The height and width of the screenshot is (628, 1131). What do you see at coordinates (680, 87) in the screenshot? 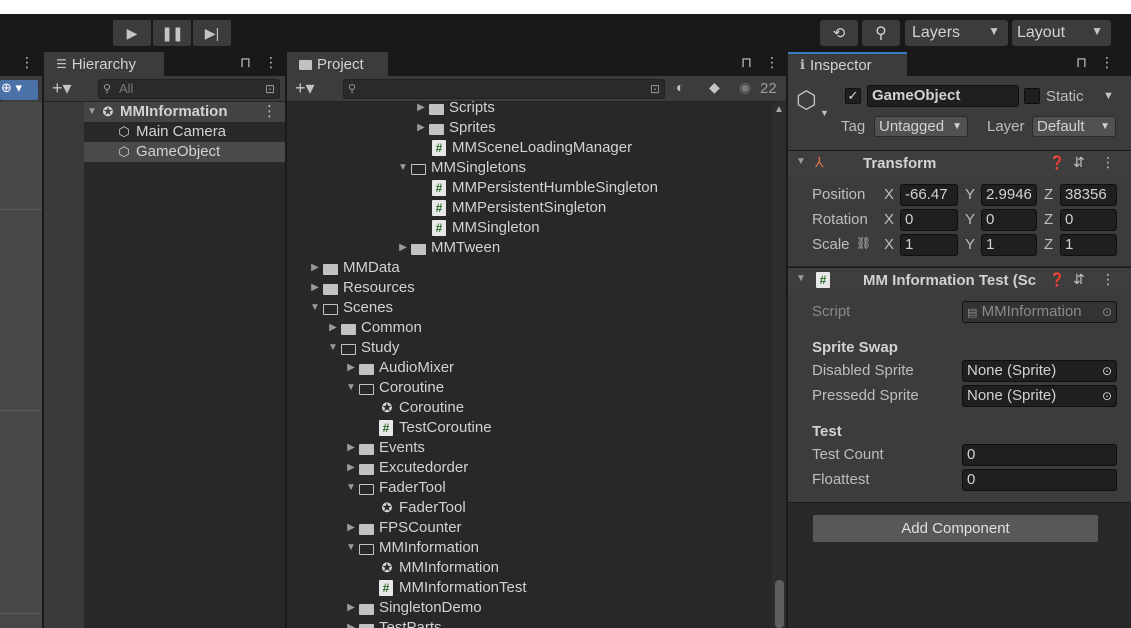
I see `filter-type-icon: ◐` at bounding box center [680, 87].